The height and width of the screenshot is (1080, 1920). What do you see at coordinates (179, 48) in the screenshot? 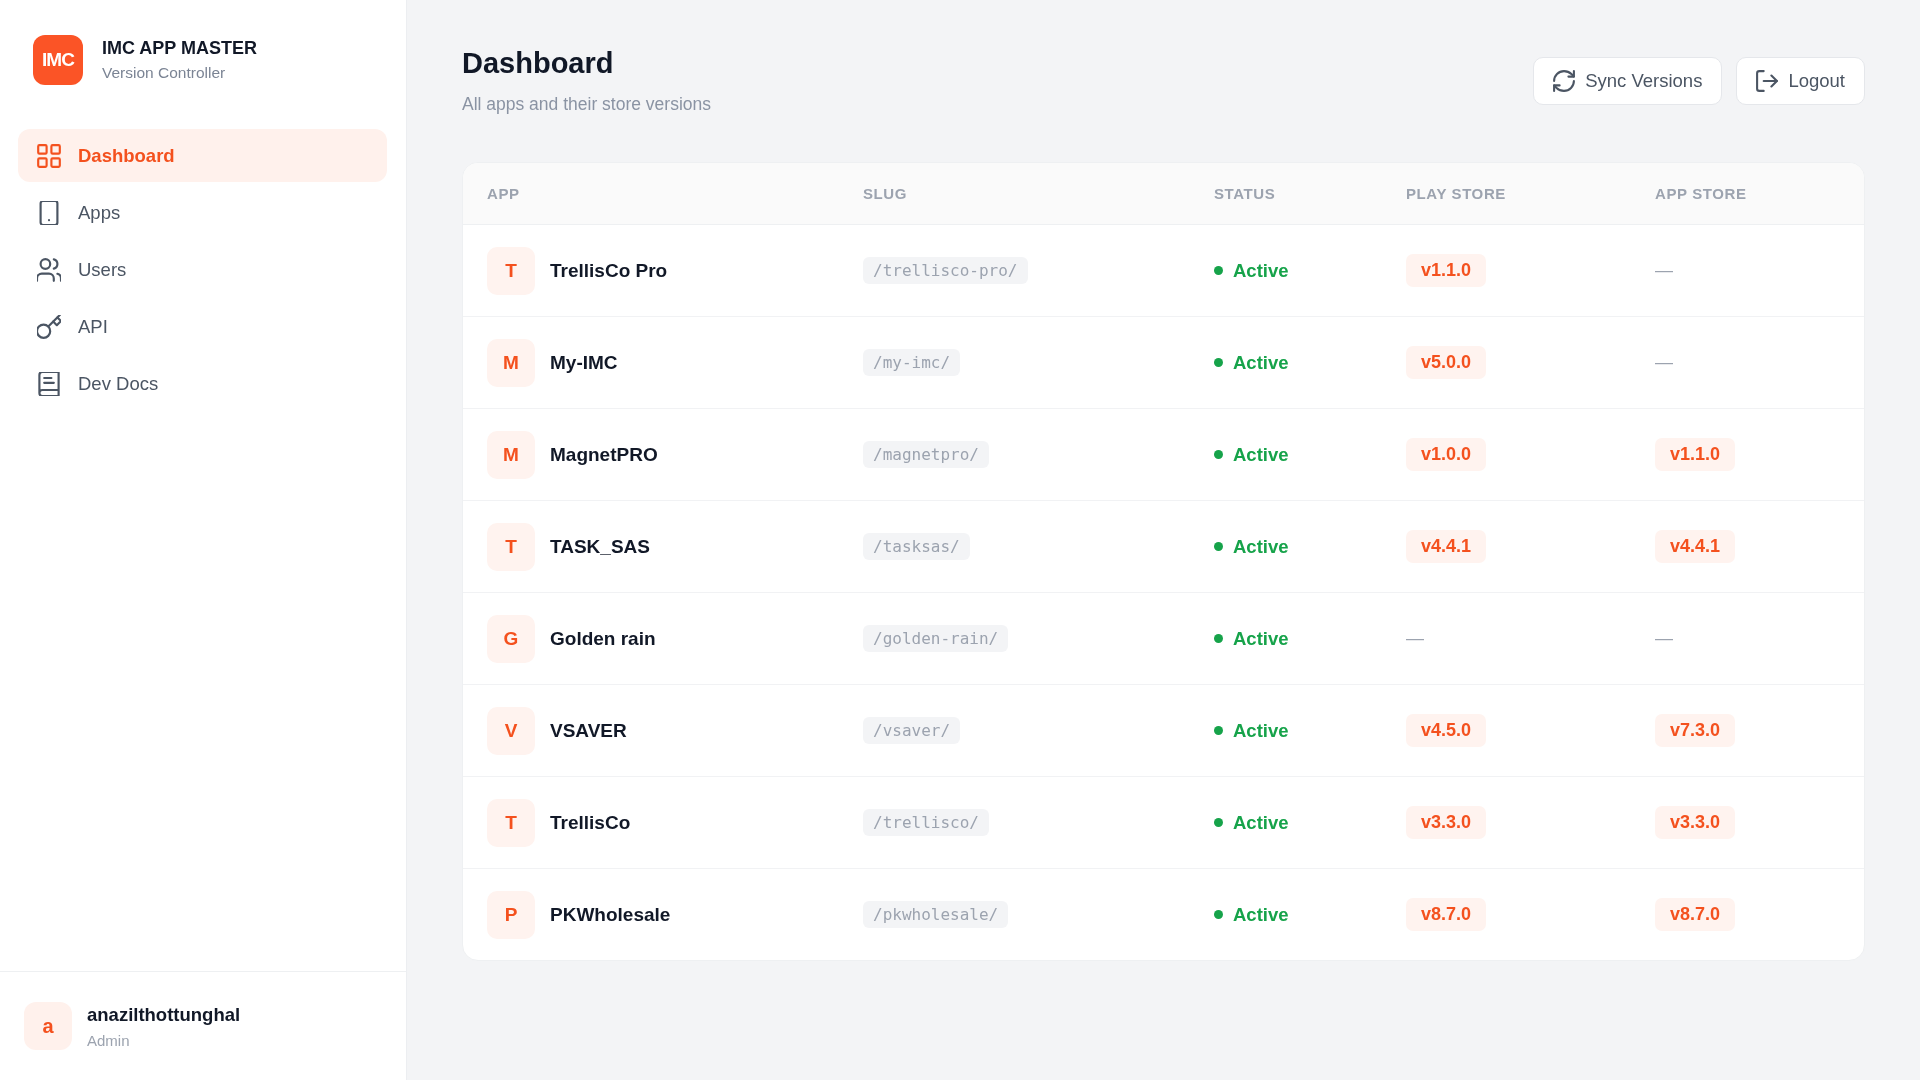
I see `app-title: IMC APP MASTER` at bounding box center [179, 48].